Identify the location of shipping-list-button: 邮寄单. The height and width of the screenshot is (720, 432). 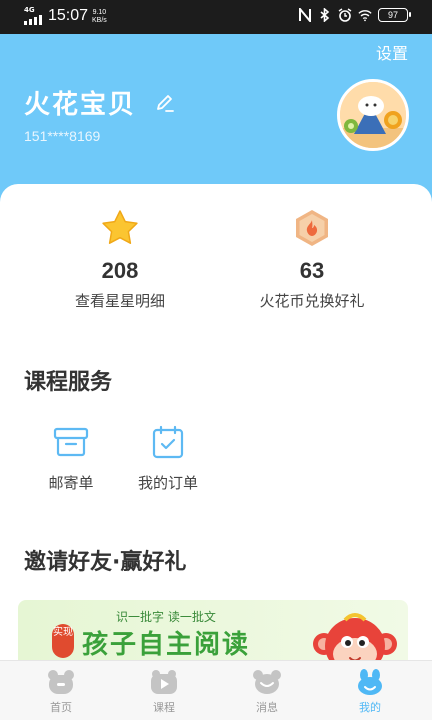
(71, 458).